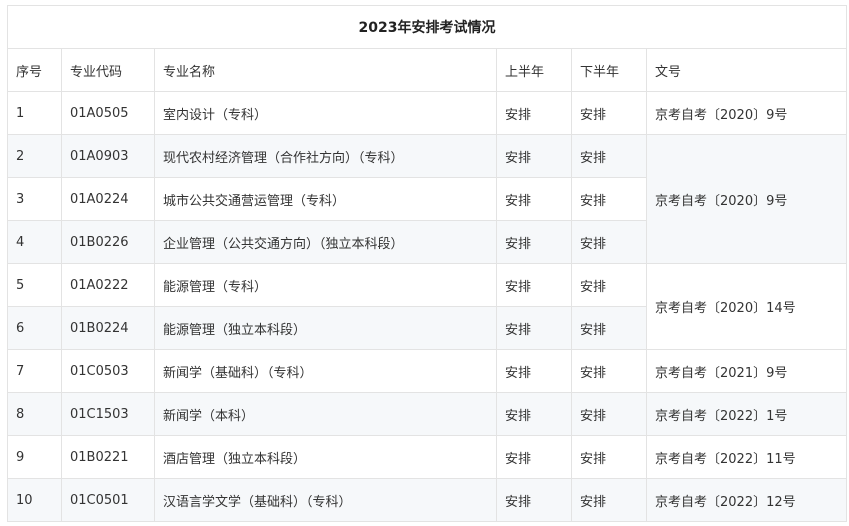  What do you see at coordinates (746, 371) in the screenshot?
I see `cell-doc-number: 京考自考〔2021〕9号` at bounding box center [746, 371].